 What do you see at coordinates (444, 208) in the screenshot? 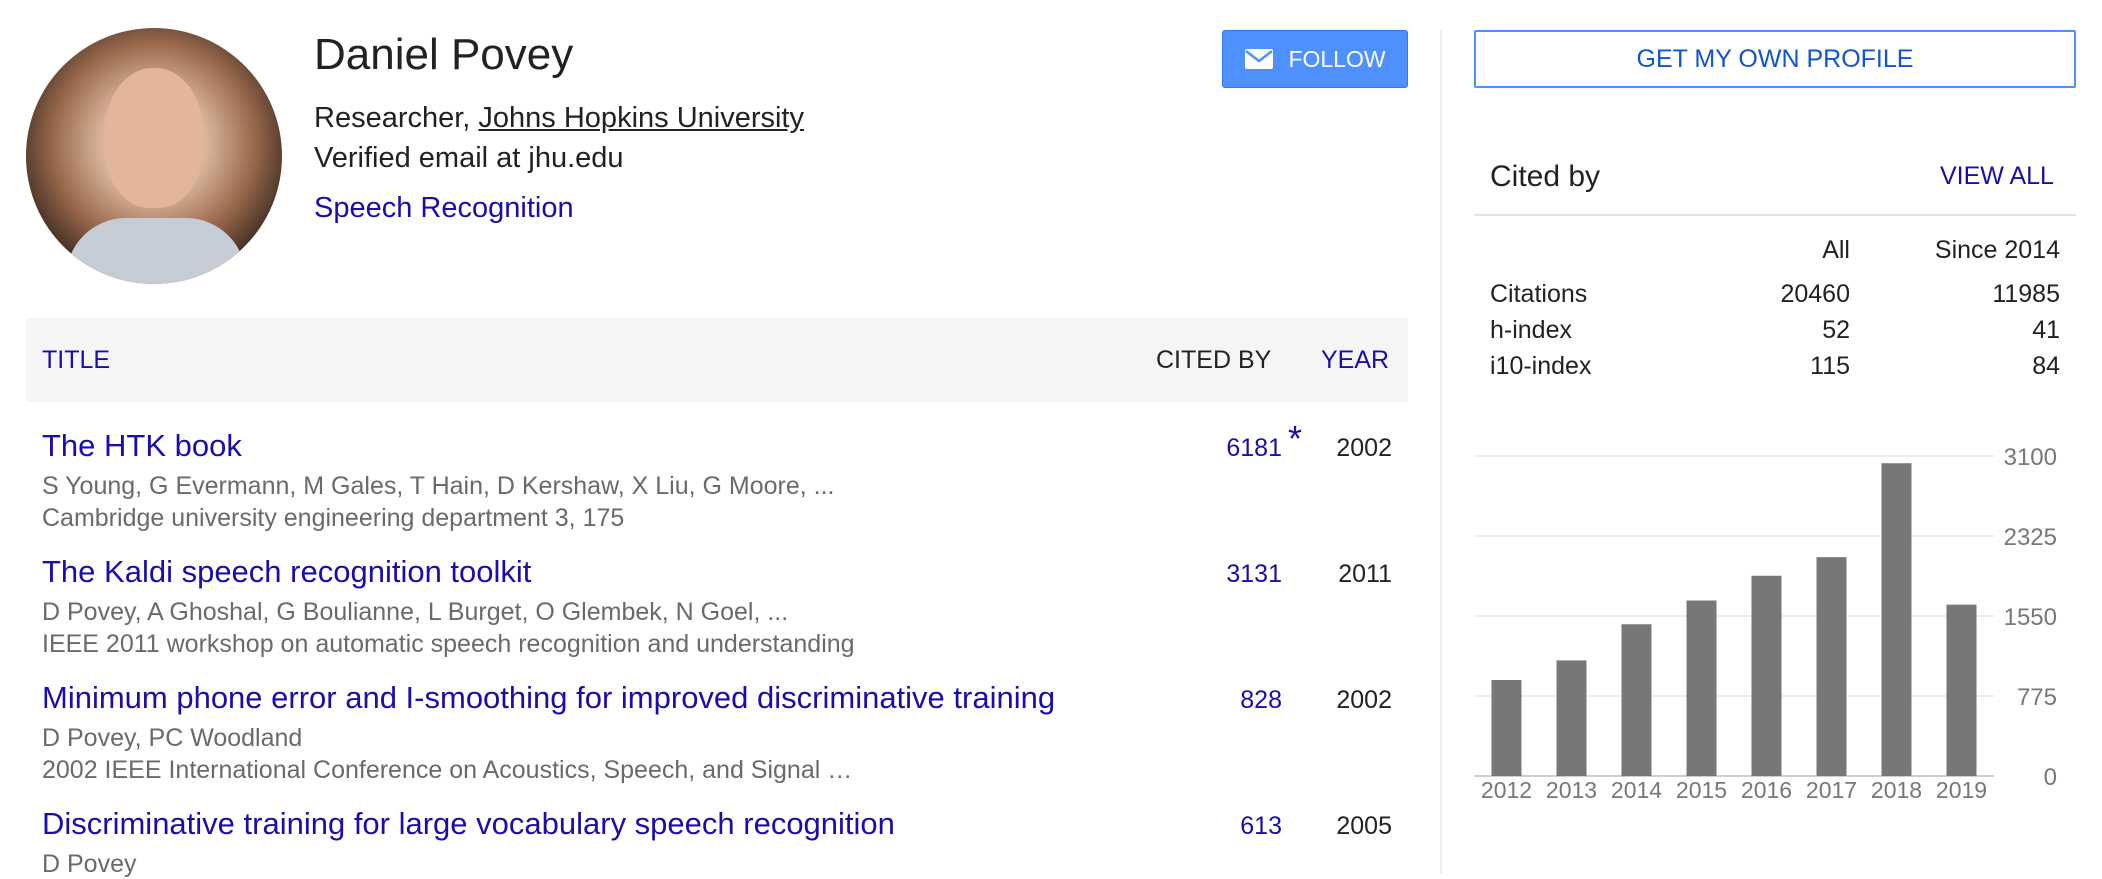
I see `research-interest-link: Speech Recognition` at bounding box center [444, 208].